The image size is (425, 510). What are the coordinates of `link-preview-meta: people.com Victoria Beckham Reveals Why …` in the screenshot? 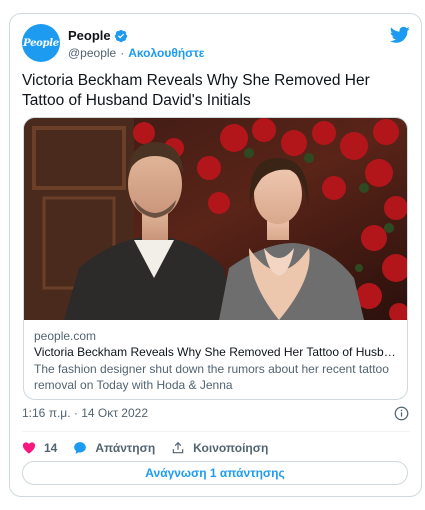 It's located at (217, 360).